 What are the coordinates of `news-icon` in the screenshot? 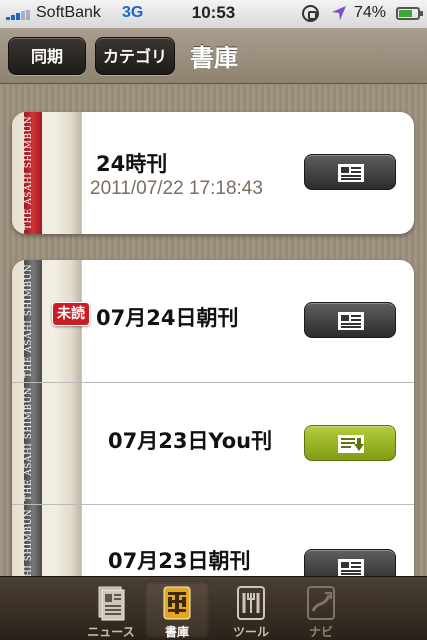 It's located at (111, 603).